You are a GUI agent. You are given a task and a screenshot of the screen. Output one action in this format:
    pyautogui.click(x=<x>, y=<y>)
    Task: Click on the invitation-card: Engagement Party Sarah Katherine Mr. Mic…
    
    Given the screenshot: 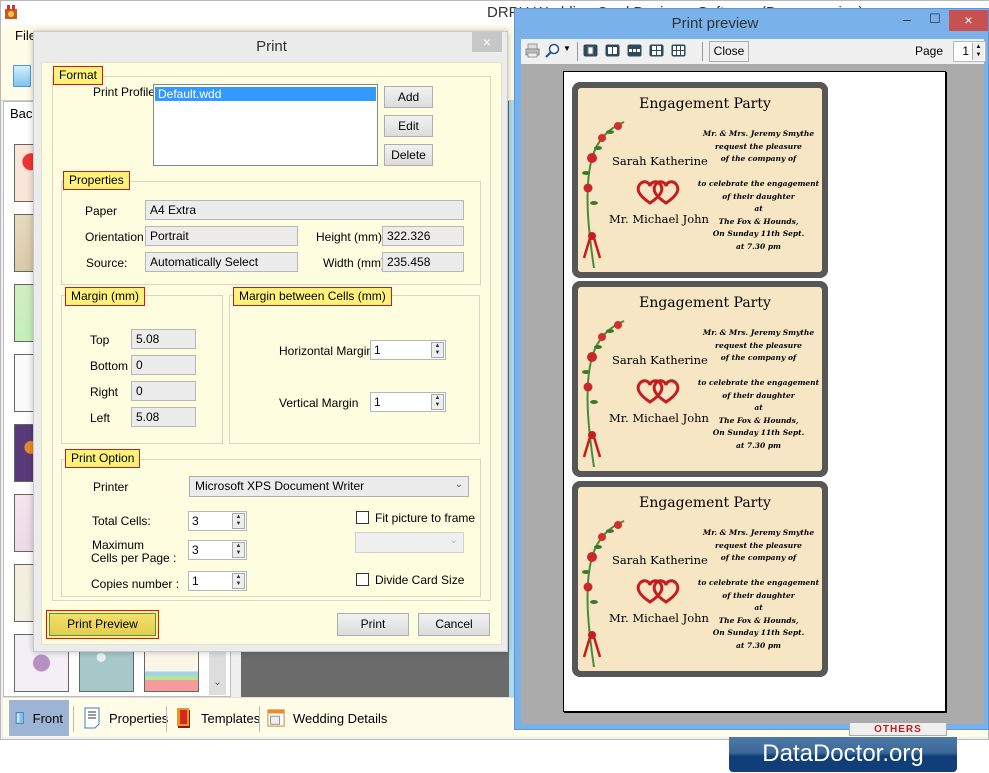 What is the action you would take?
    pyautogui.click(x=700, y=180)
    